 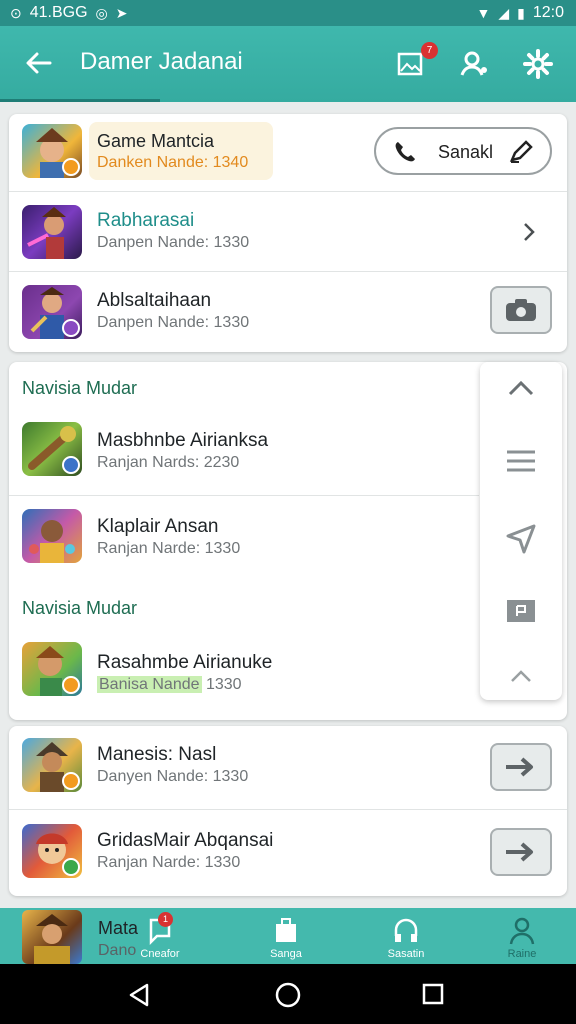 What do you see at coordinates (286, 930) in the screenshot?
I see `bag-icon` at bounding box center [286, 930].